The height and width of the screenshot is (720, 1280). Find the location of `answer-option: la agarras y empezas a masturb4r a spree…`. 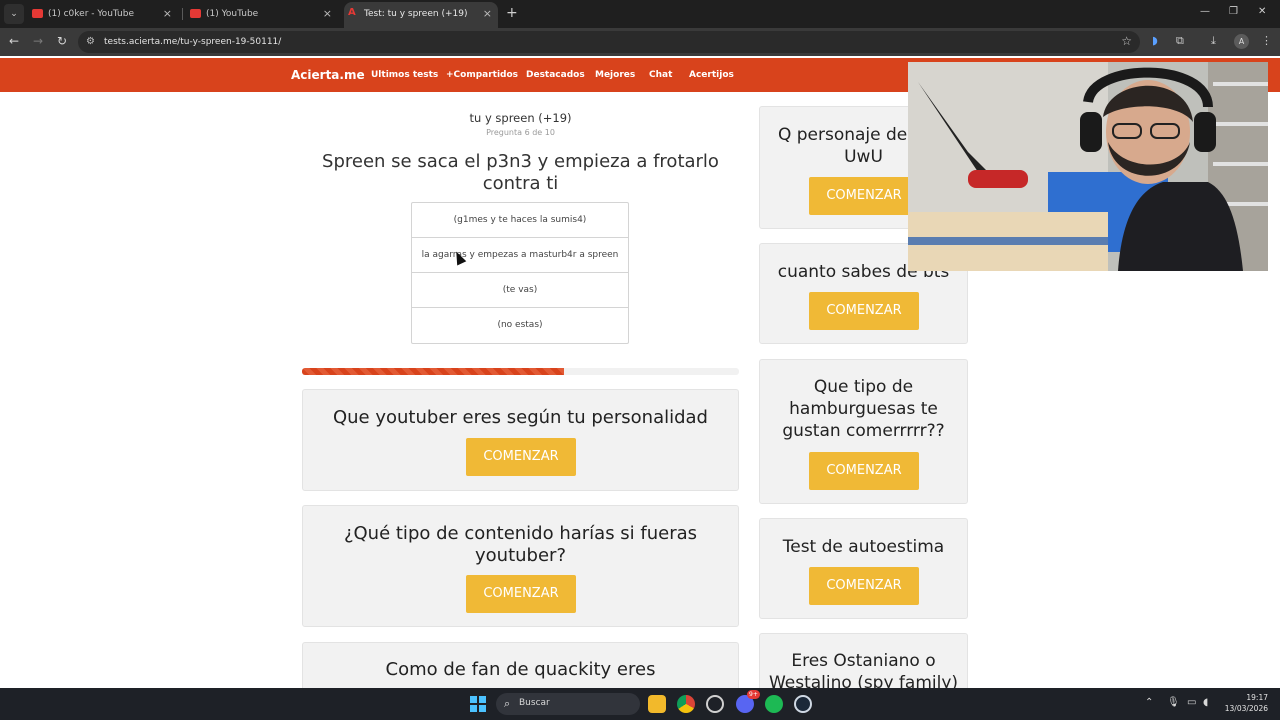

answer-option: la agarras y empezas a masturb4r a spree… is located at coordinates (520, 255).